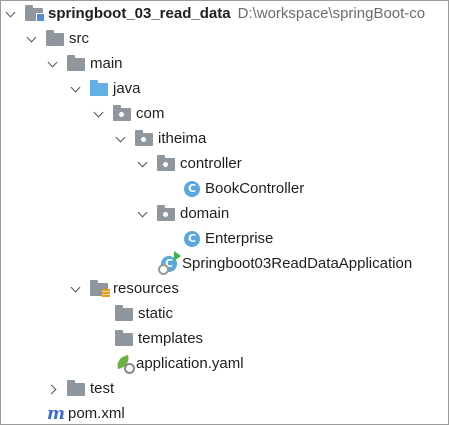 This screenshot has height=425, width=449. I want to click on tree-node-controller: controller, so click(189, 163).